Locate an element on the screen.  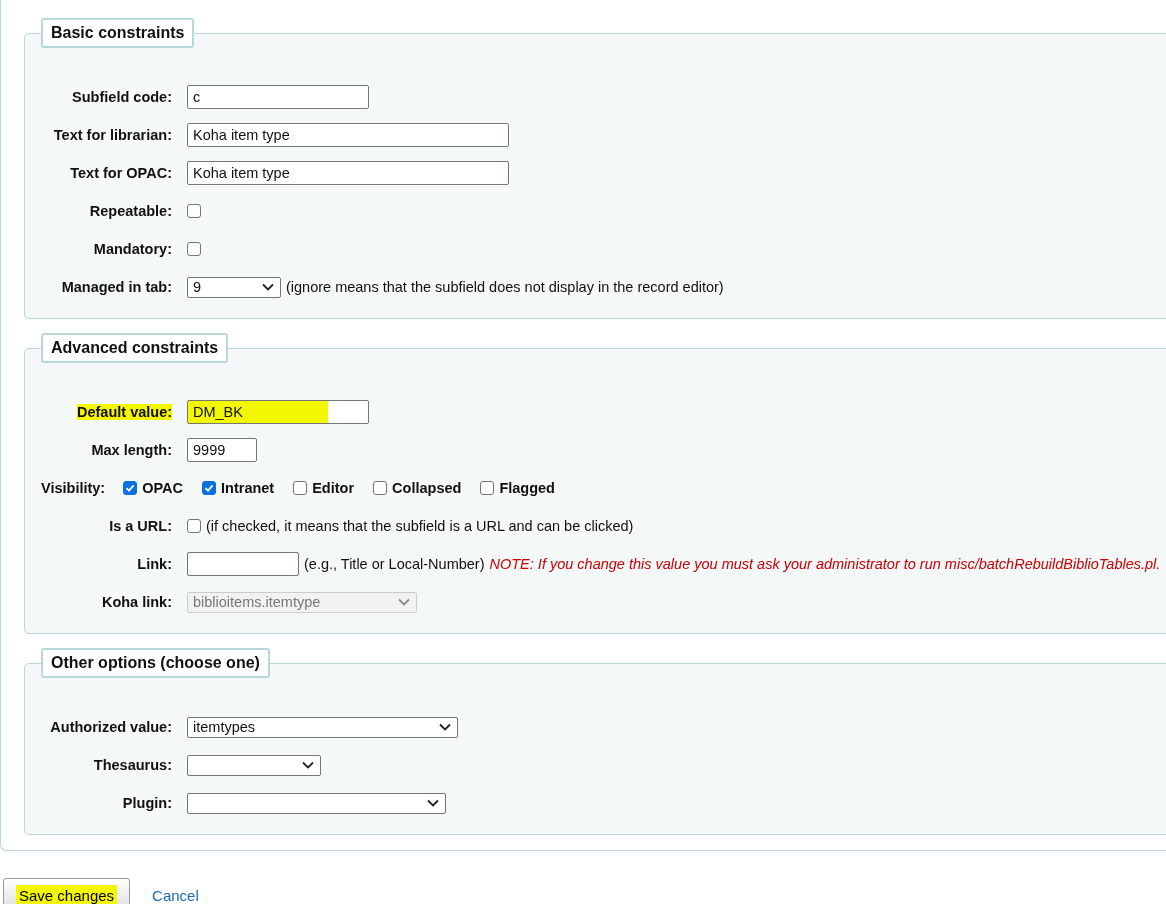
field-label: Max length: is located at coordinates (131, 450).